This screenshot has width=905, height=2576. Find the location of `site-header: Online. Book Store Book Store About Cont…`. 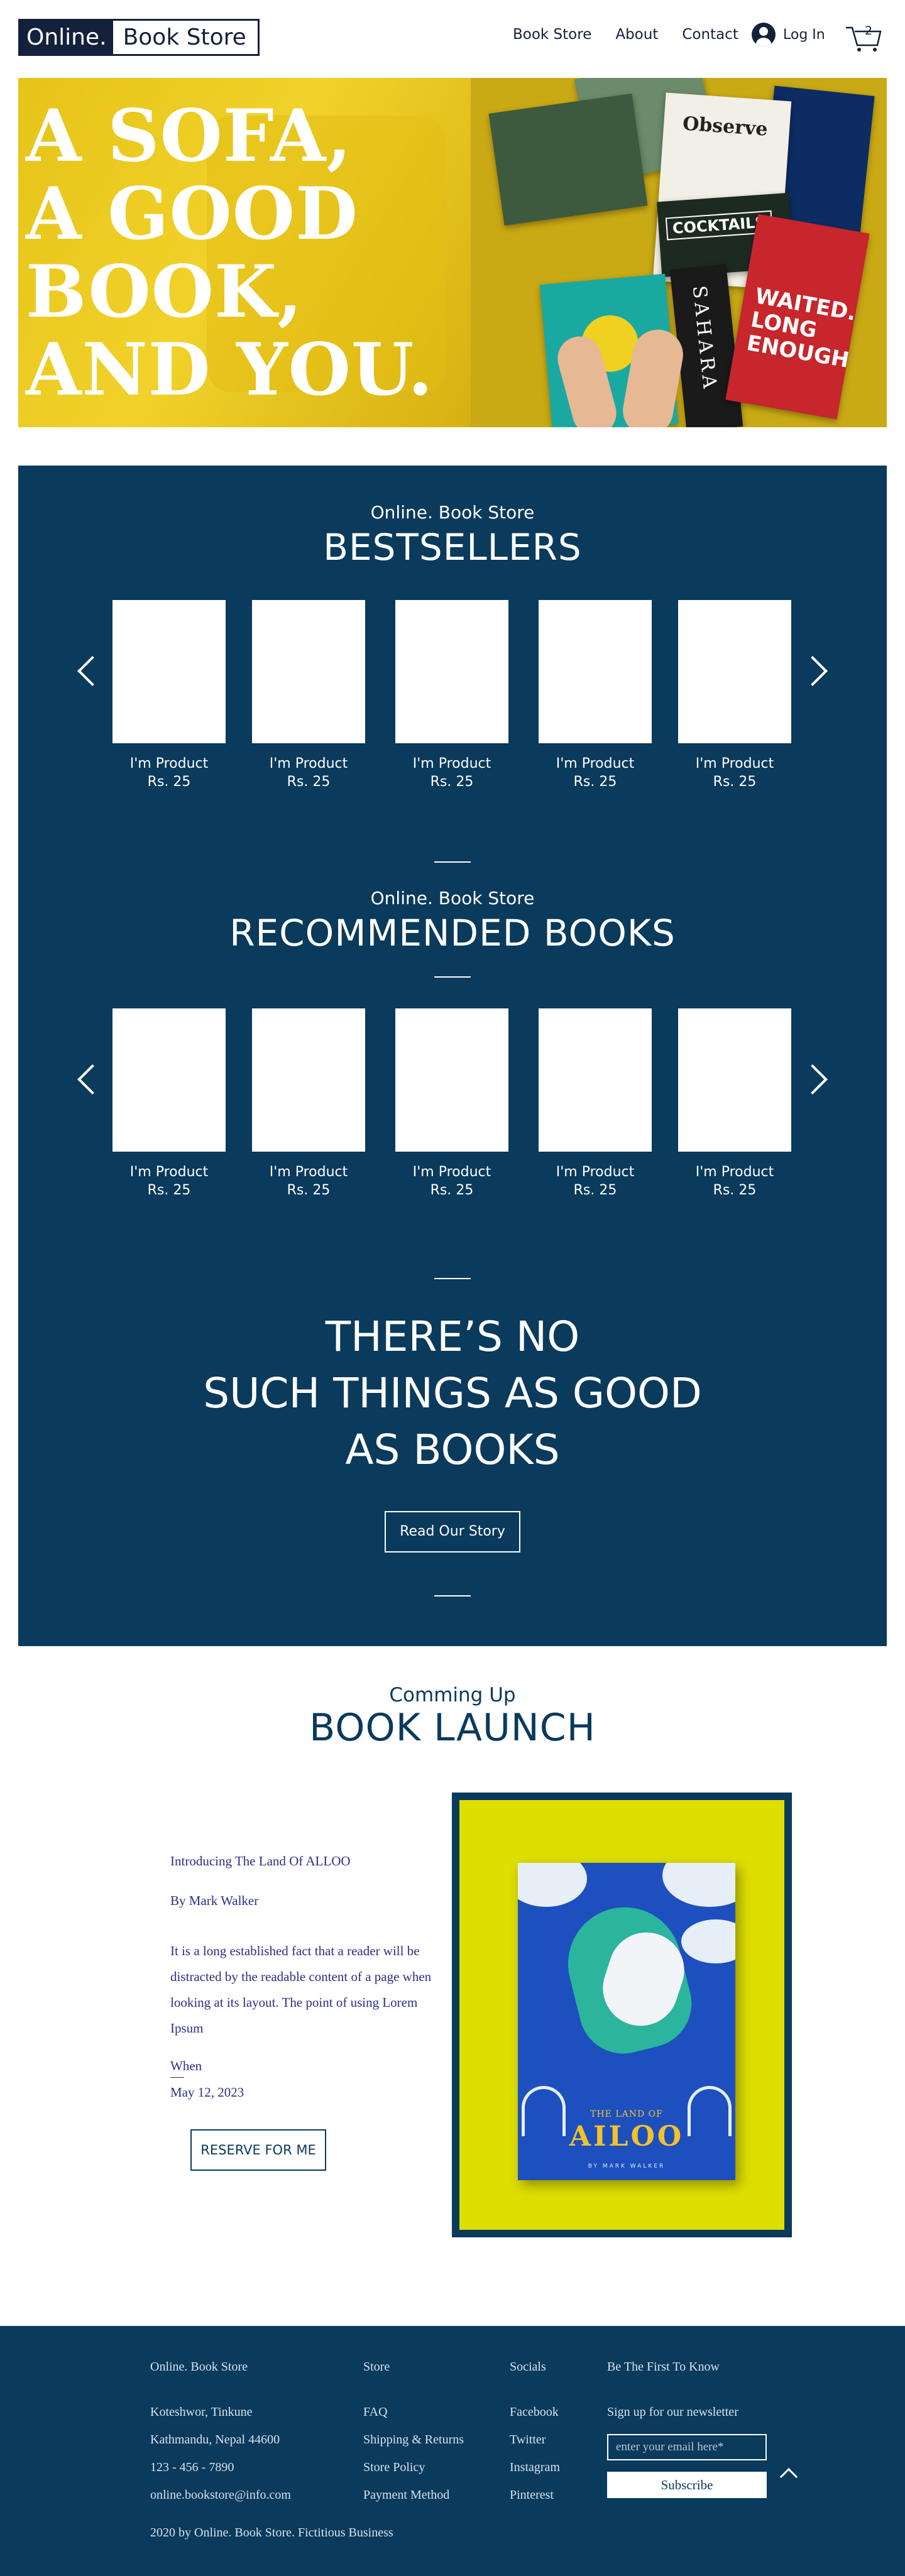

site-header: Online. Book Store Book Store About Cont… is located at coordinates (452, 37).